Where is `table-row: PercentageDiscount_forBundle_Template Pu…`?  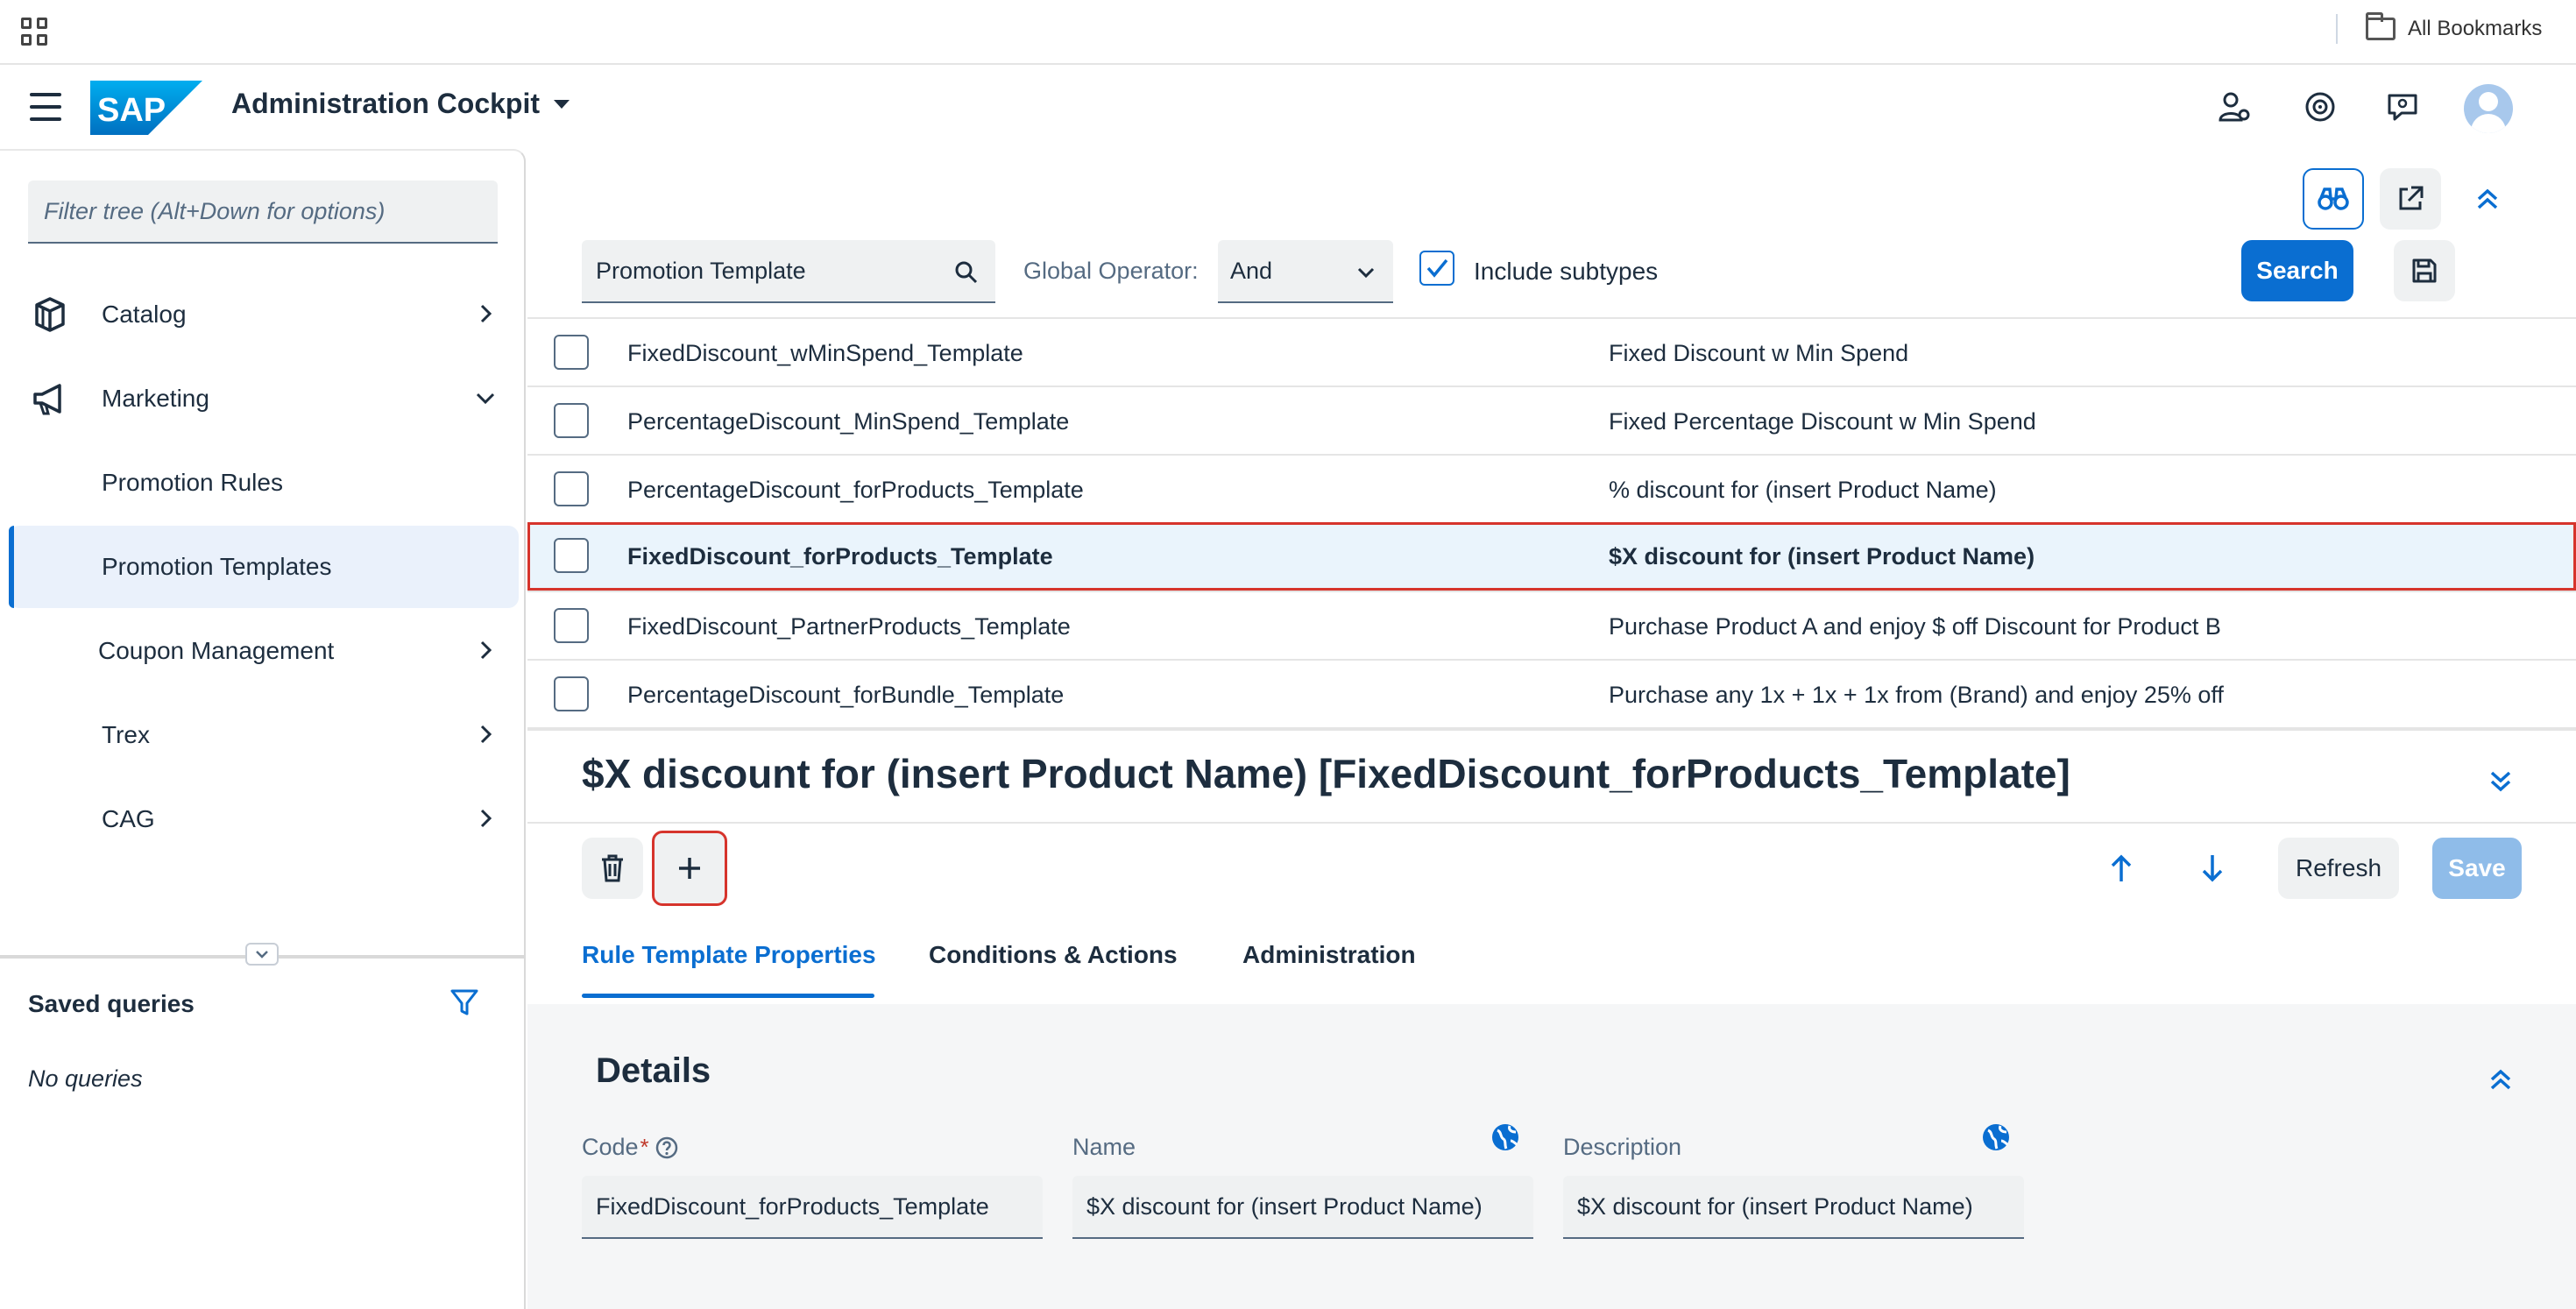 table-row: PercentageDiscount_forBundle_Template Pu… is located at coordinates (1551, 693).